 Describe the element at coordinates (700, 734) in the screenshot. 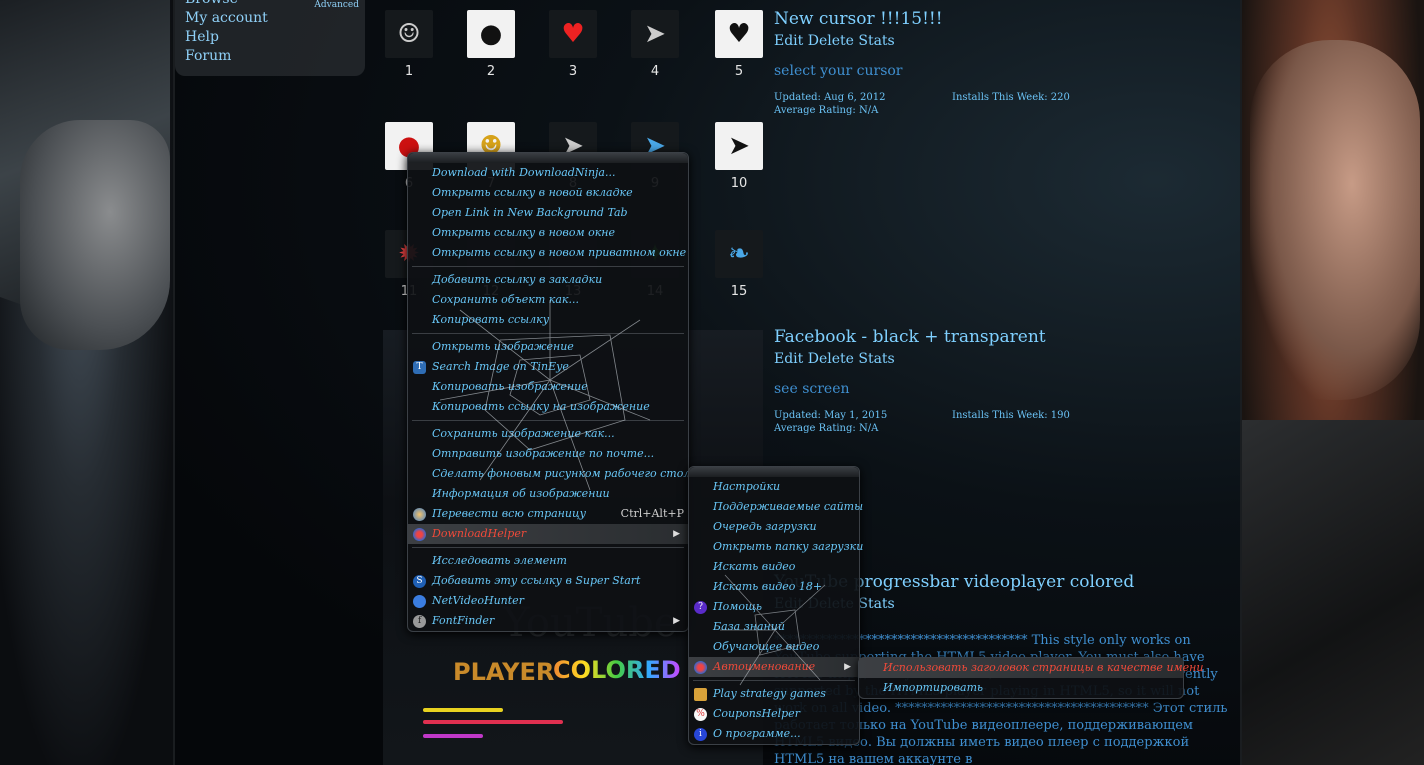

I see `about-icon: i` at that location.